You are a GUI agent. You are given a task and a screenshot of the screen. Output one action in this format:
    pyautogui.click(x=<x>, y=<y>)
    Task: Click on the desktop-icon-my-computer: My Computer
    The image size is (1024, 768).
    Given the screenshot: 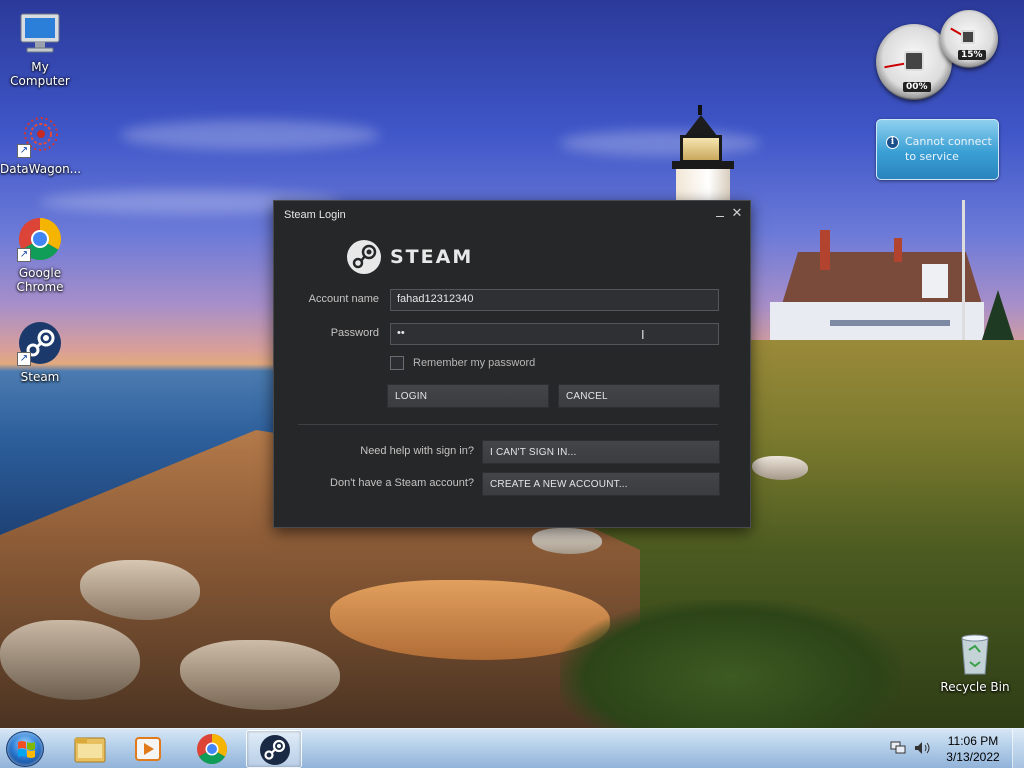 What is the action you would take?
    pyautogui.click(x=40, y=49)
    